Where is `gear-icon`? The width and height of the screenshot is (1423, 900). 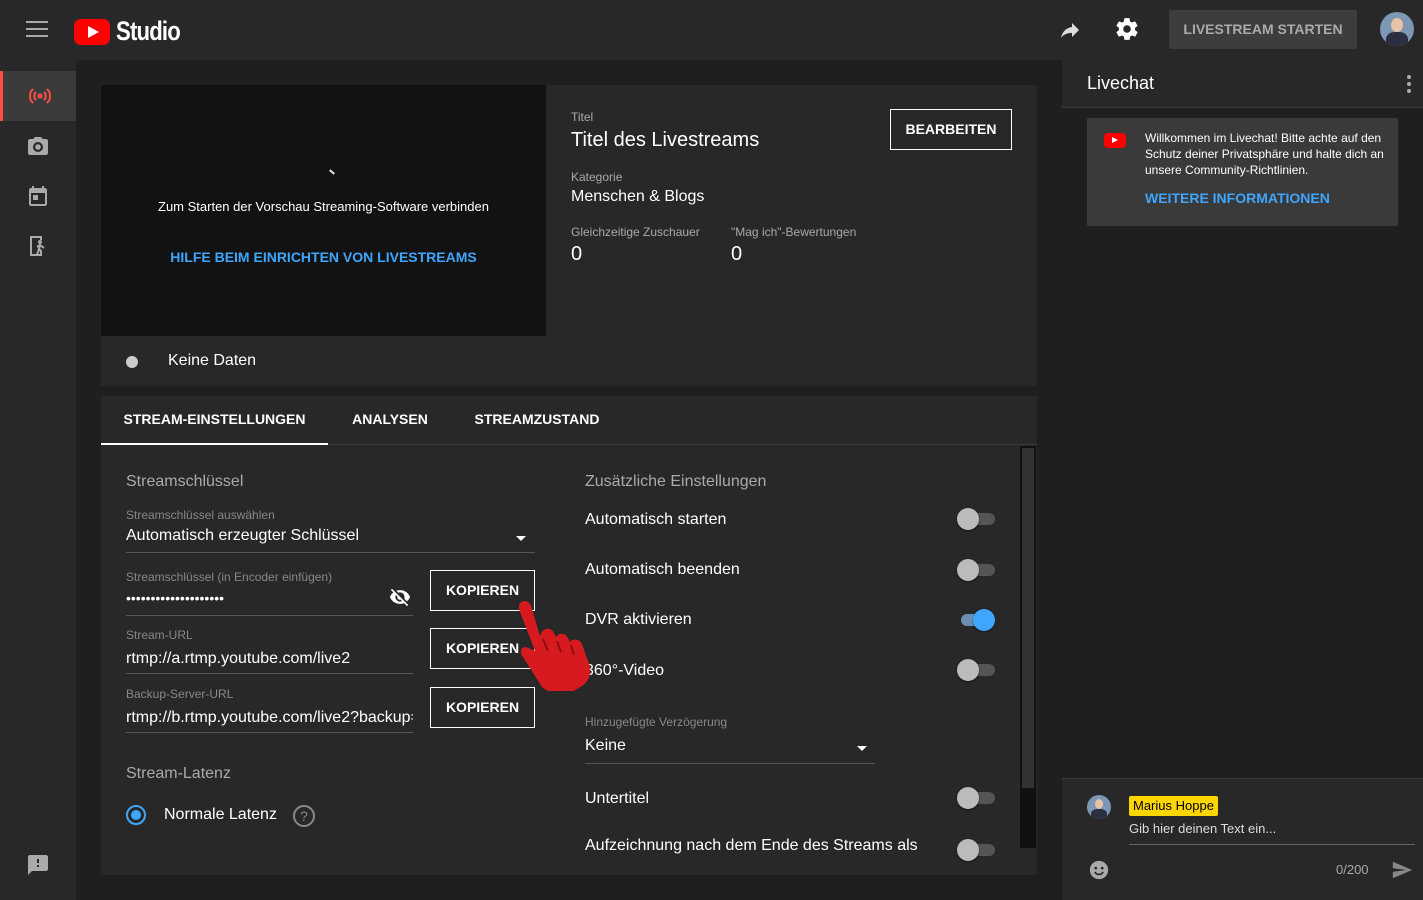 gear-icon is located at coordinates (1127, 29).